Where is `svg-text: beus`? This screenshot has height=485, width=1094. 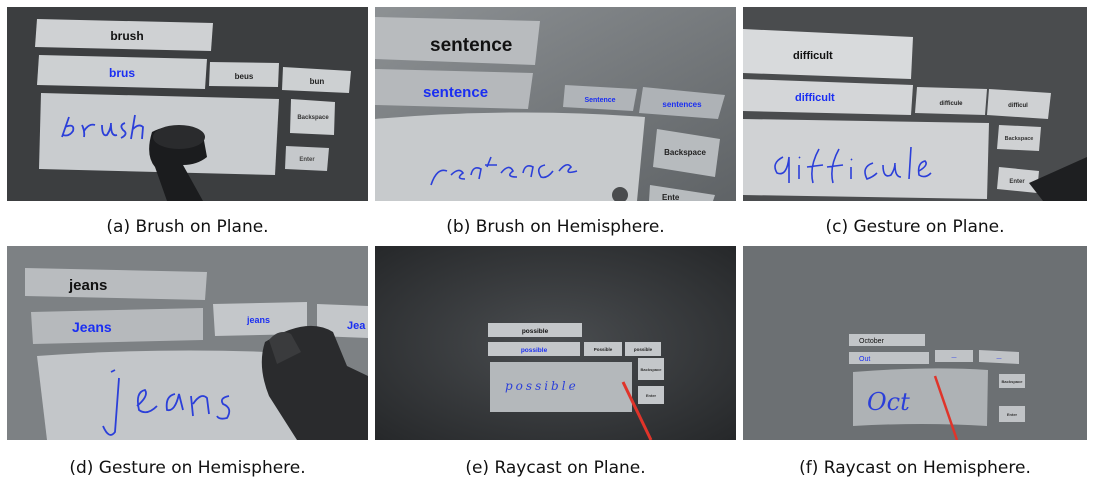 svg-text: beus is located at coordinates (244, 76).